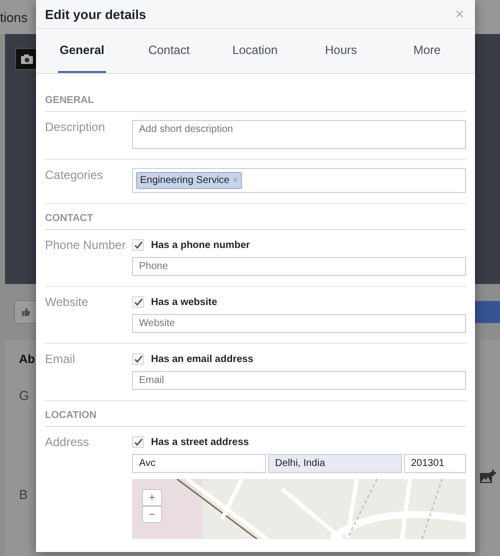 This screenshot has width=500, height=556. What do you see at coordinates (86, 246) in the screenshot?
I see `field-label: Phone Number` at bounding box center [86, 246].